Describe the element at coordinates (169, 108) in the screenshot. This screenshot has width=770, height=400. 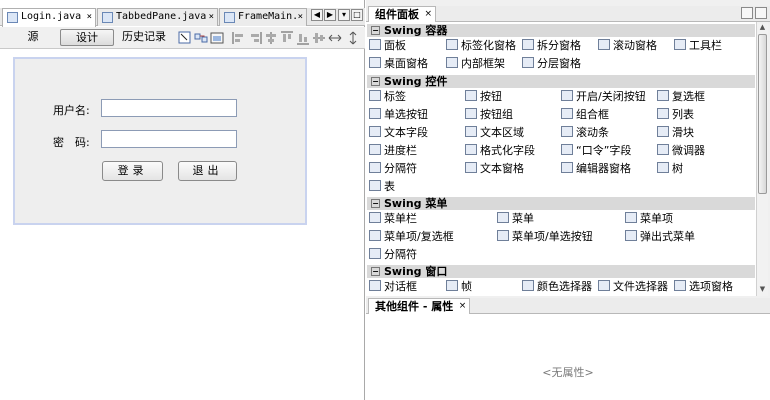
I see `username-field` at that location.